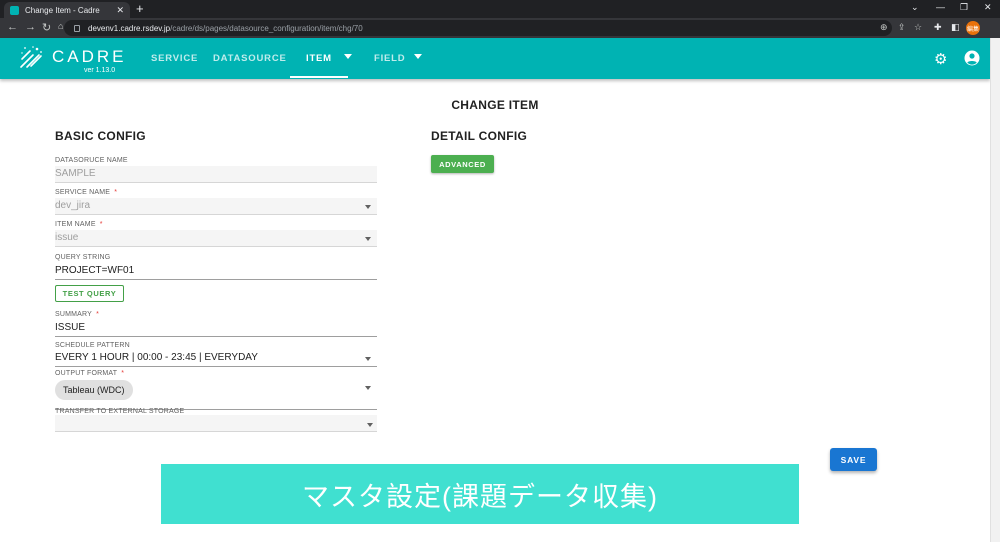 Image resolution: width=1000 pixels, height=542 pixels. I want to click on datasource-name-field: DATASORUCE NAME SAMPLE, so click(216, 170).